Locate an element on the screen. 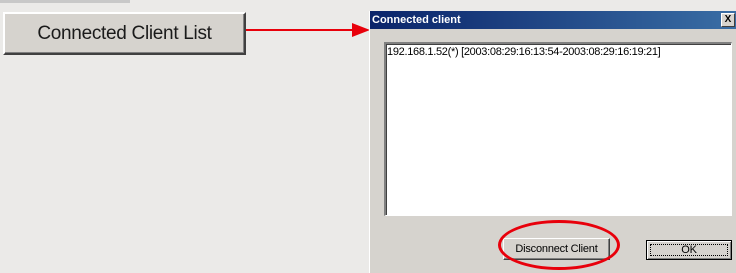 The width and height of the screenshot is (736, 273). dialog-title: Connected client is located at coordinates (416, 20).